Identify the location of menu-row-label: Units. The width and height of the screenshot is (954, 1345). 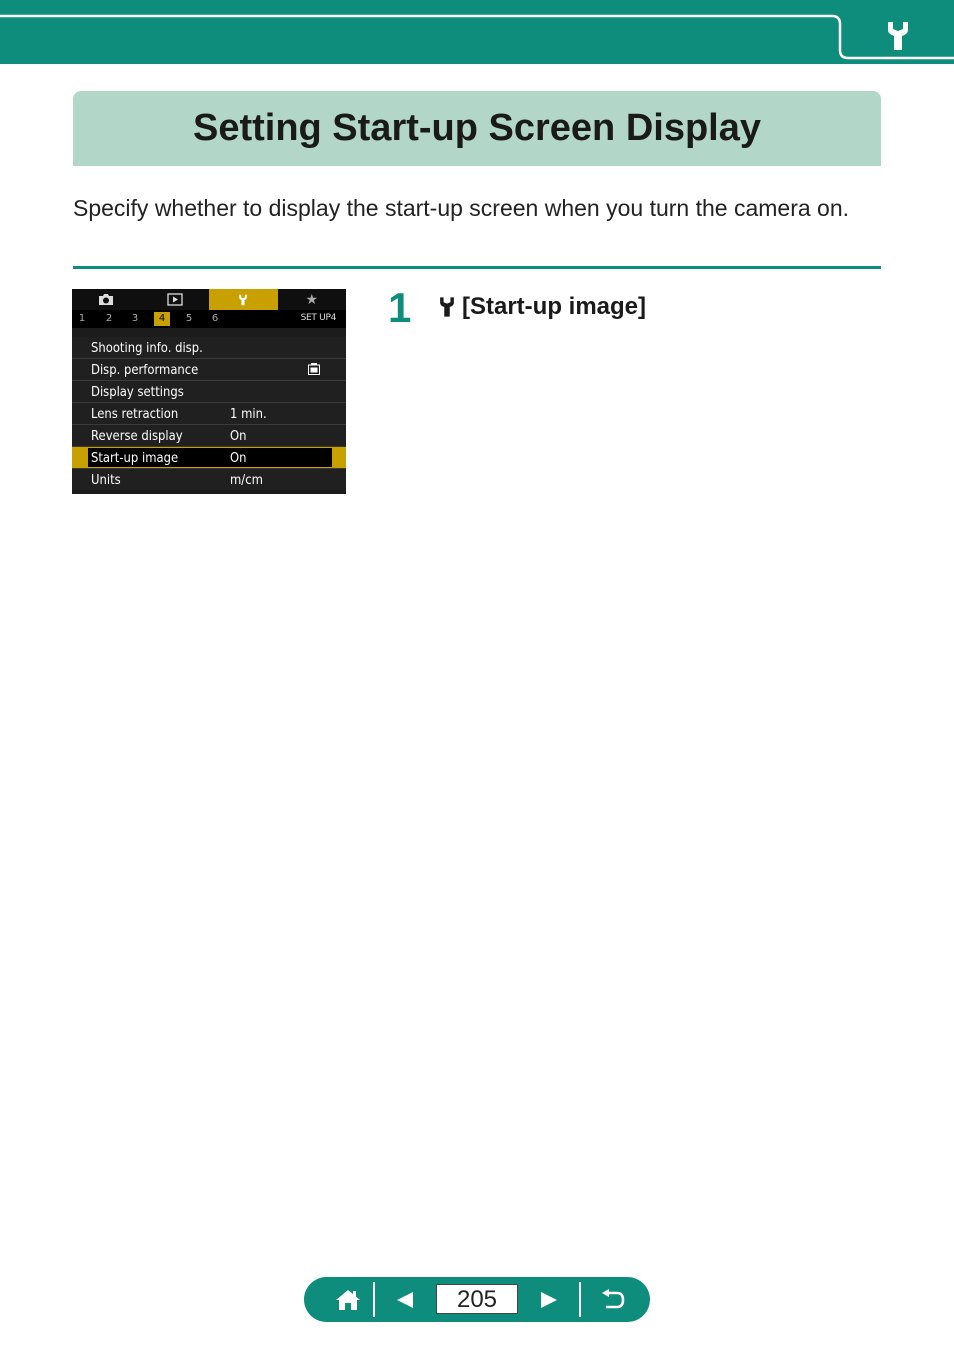
(106, 480).